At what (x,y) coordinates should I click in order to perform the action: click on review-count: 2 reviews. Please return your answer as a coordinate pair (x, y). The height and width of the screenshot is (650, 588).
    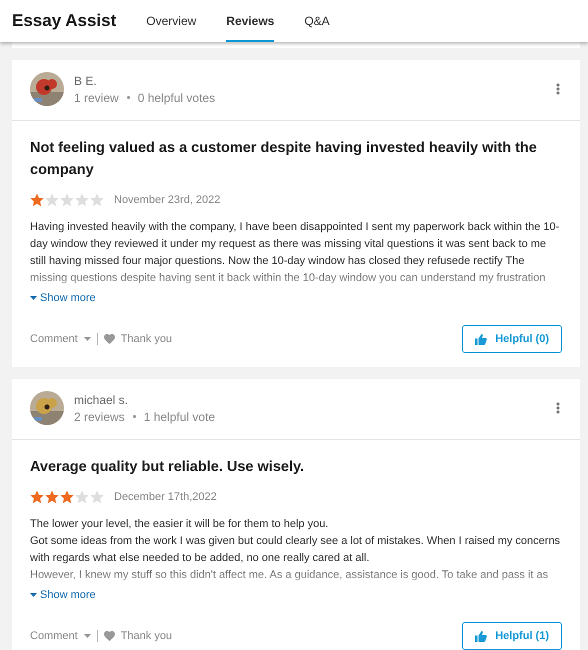
    Looking at the image, I should click on (99, 417).